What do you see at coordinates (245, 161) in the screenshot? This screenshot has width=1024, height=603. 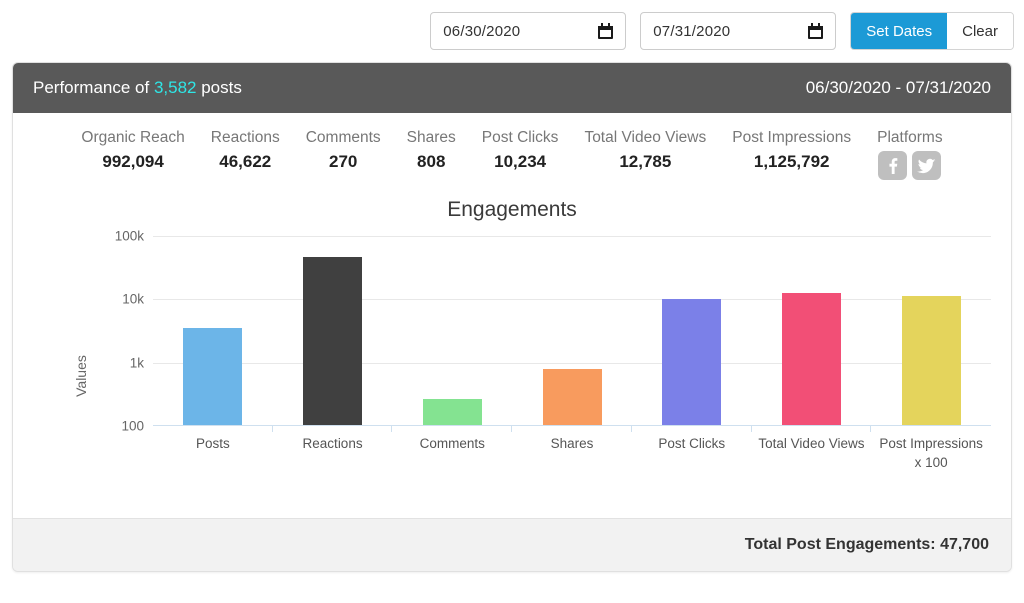 I see `stat-value: 46,622` at bounding box center [245, 161].